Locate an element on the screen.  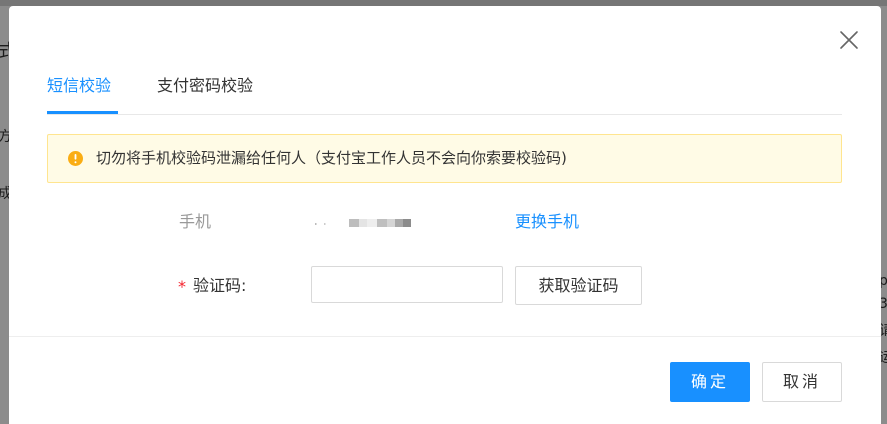
warning-alert: 切勿将手机校验码泄漏给任何人（支付宝工作人员不会向你索要校验码) is located at coordinates (444, 158).